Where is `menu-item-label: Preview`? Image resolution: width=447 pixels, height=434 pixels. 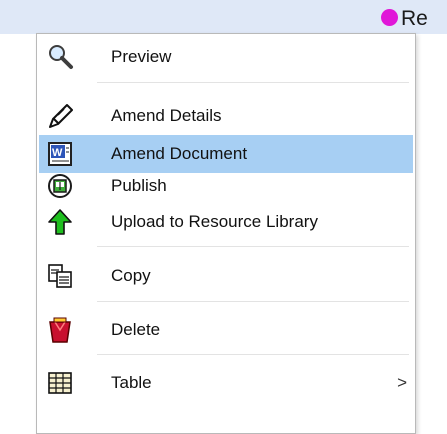
menu-item-label: Preview is located at coordinates (141, 56).